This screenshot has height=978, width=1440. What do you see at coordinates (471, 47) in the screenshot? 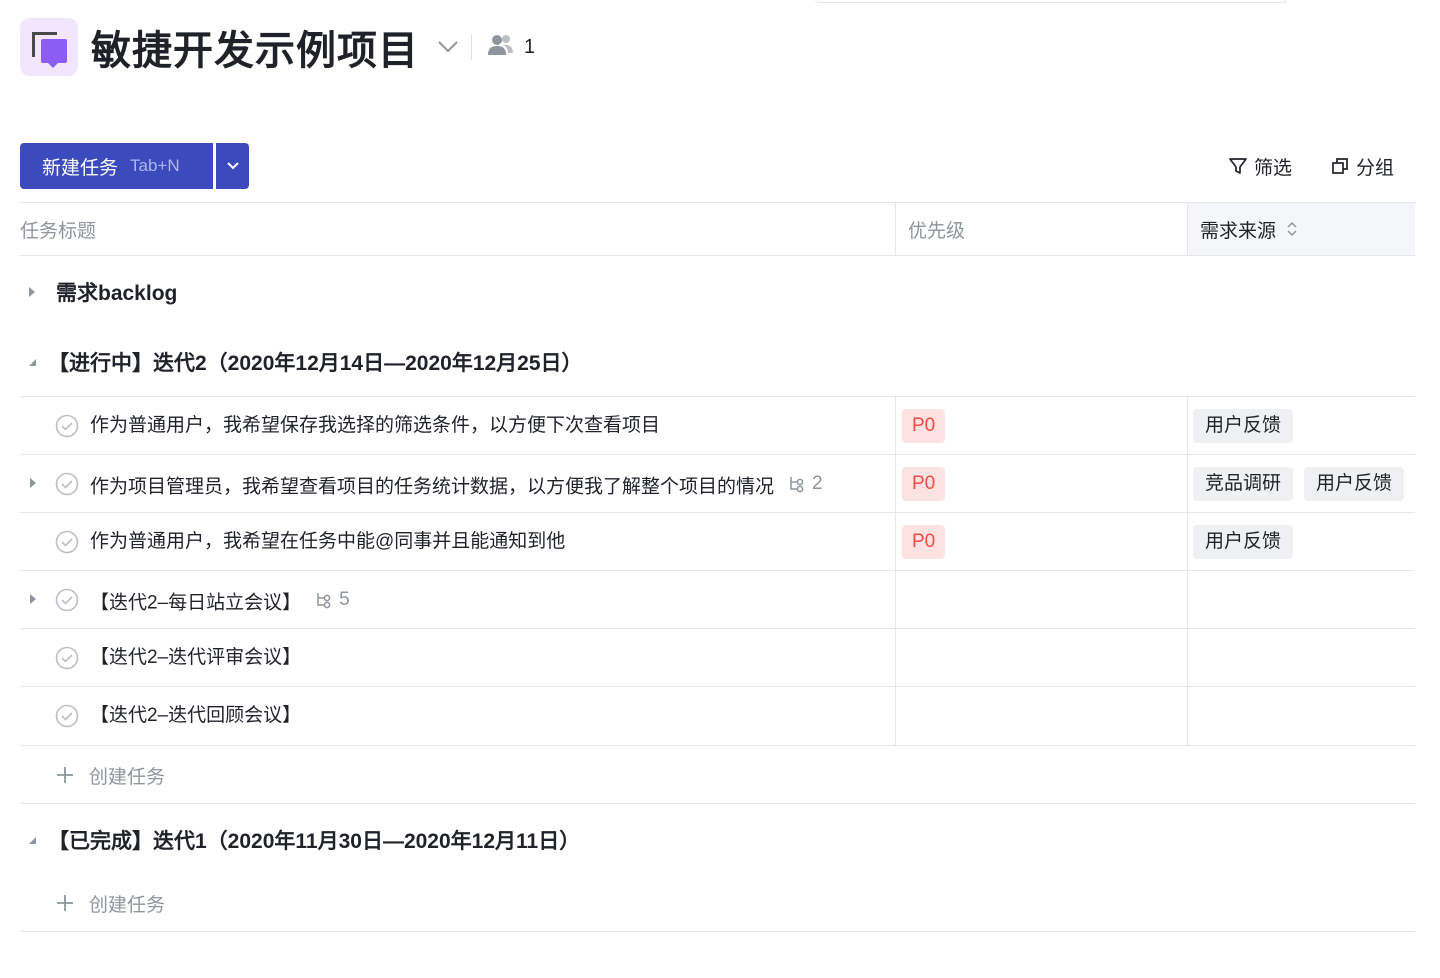
I see `divider` at bounding box center [471, 47].